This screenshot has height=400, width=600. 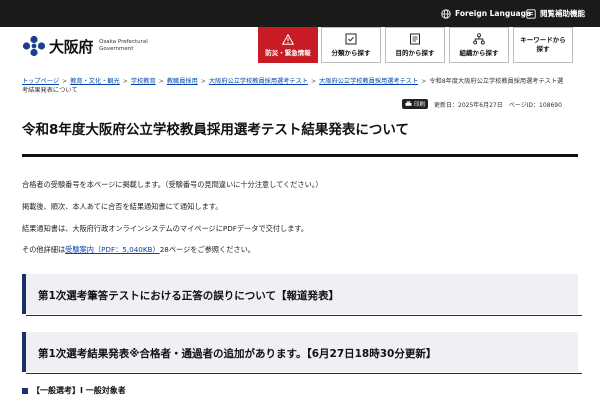 I want to click on breadcrumb-item-education-culture: 教育・文化・観光, so click(x=95, y=81).